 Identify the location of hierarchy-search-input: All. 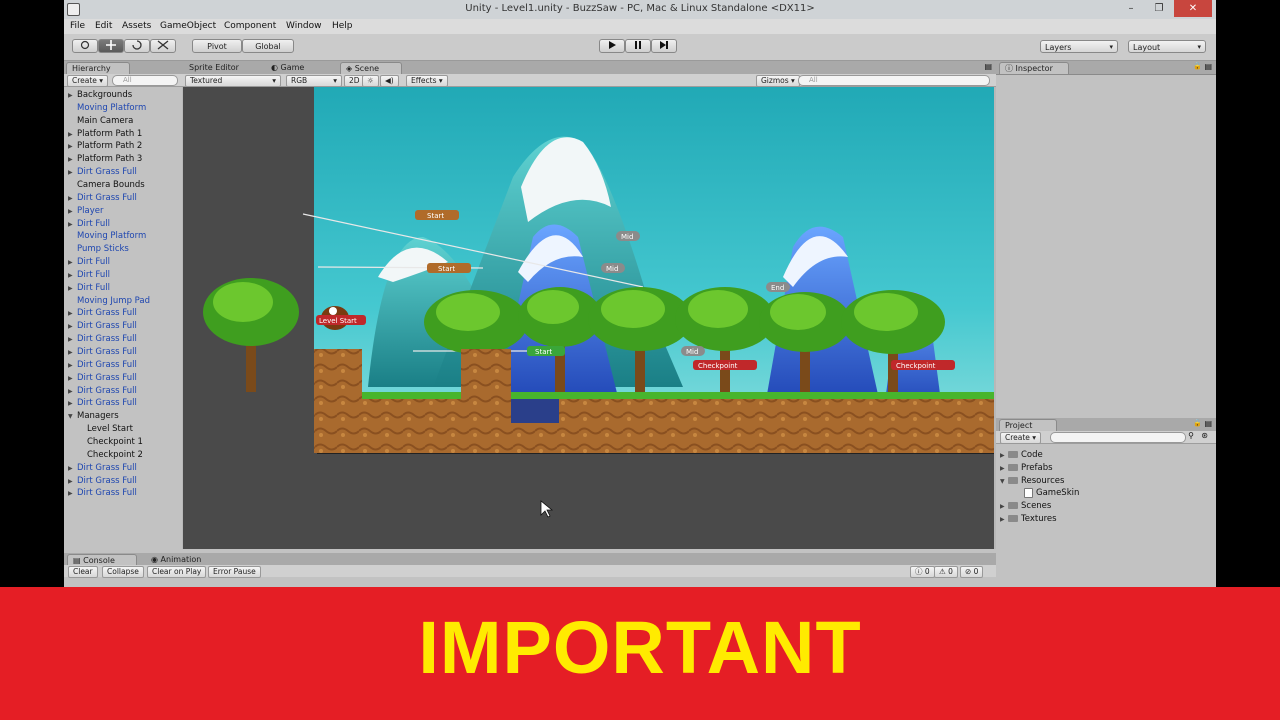
(145, 80).